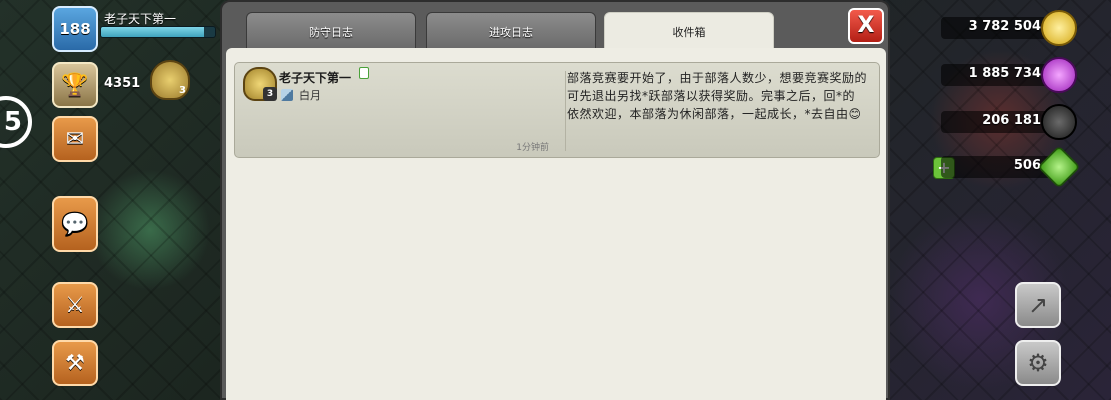 Image resolution: width=1111 pixels, height=400 pixels. Describe the element at coordinates (996, 122) in the screenshot. I see `dark-elixir-amount: 206 181` at that location.